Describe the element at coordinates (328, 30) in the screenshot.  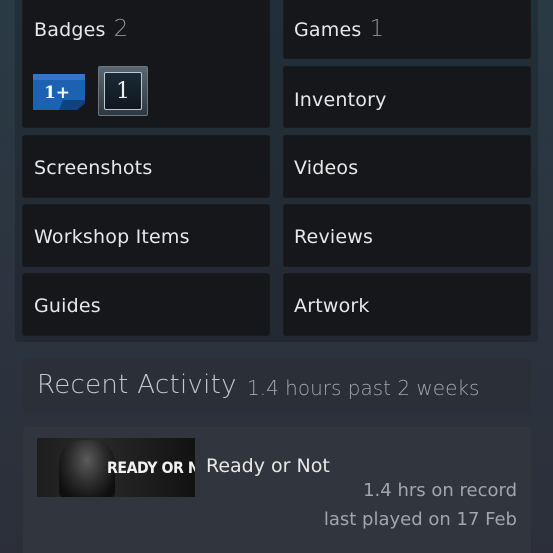
I see `games-label: Games` at that location.